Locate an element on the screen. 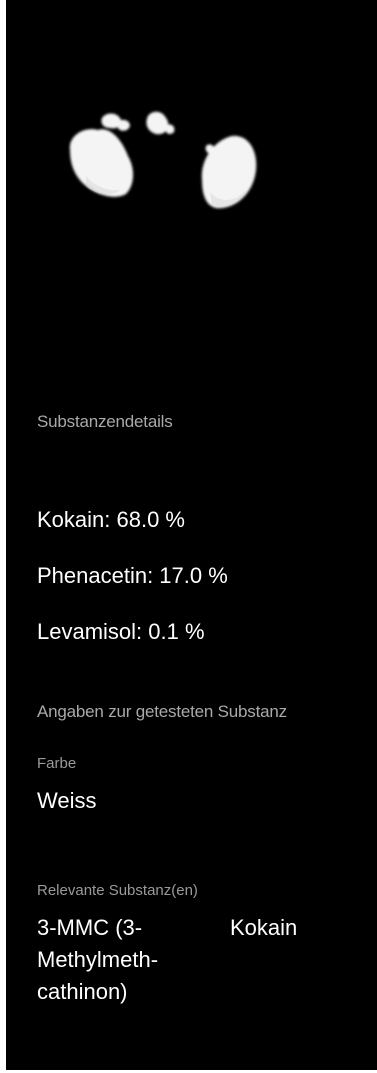 Image resolution: width=377 pixels, height=1073 pixels. component-line: Levamisol: 0.1 % is located at coordinates (121, 631).